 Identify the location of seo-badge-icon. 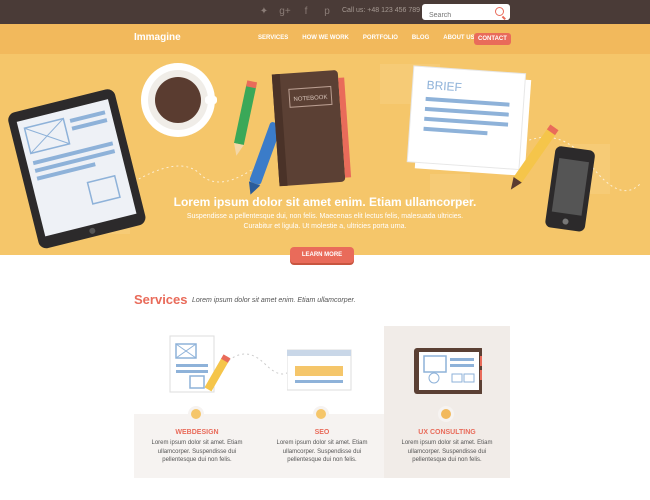
(321, 414).